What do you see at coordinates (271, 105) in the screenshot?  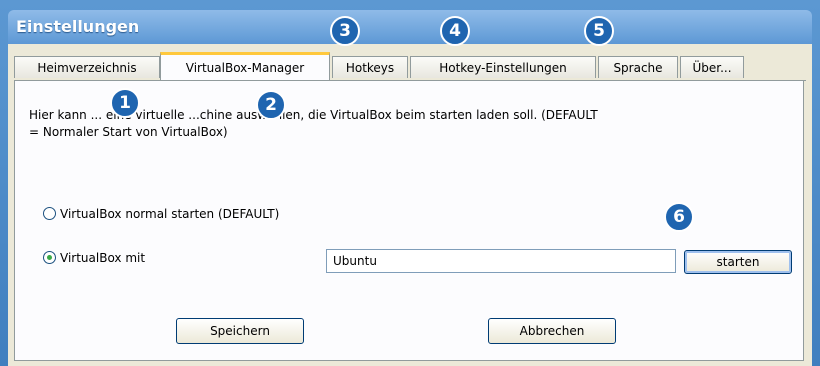 I see `callout-badge-2: 2` at bounding box center [271, 105].